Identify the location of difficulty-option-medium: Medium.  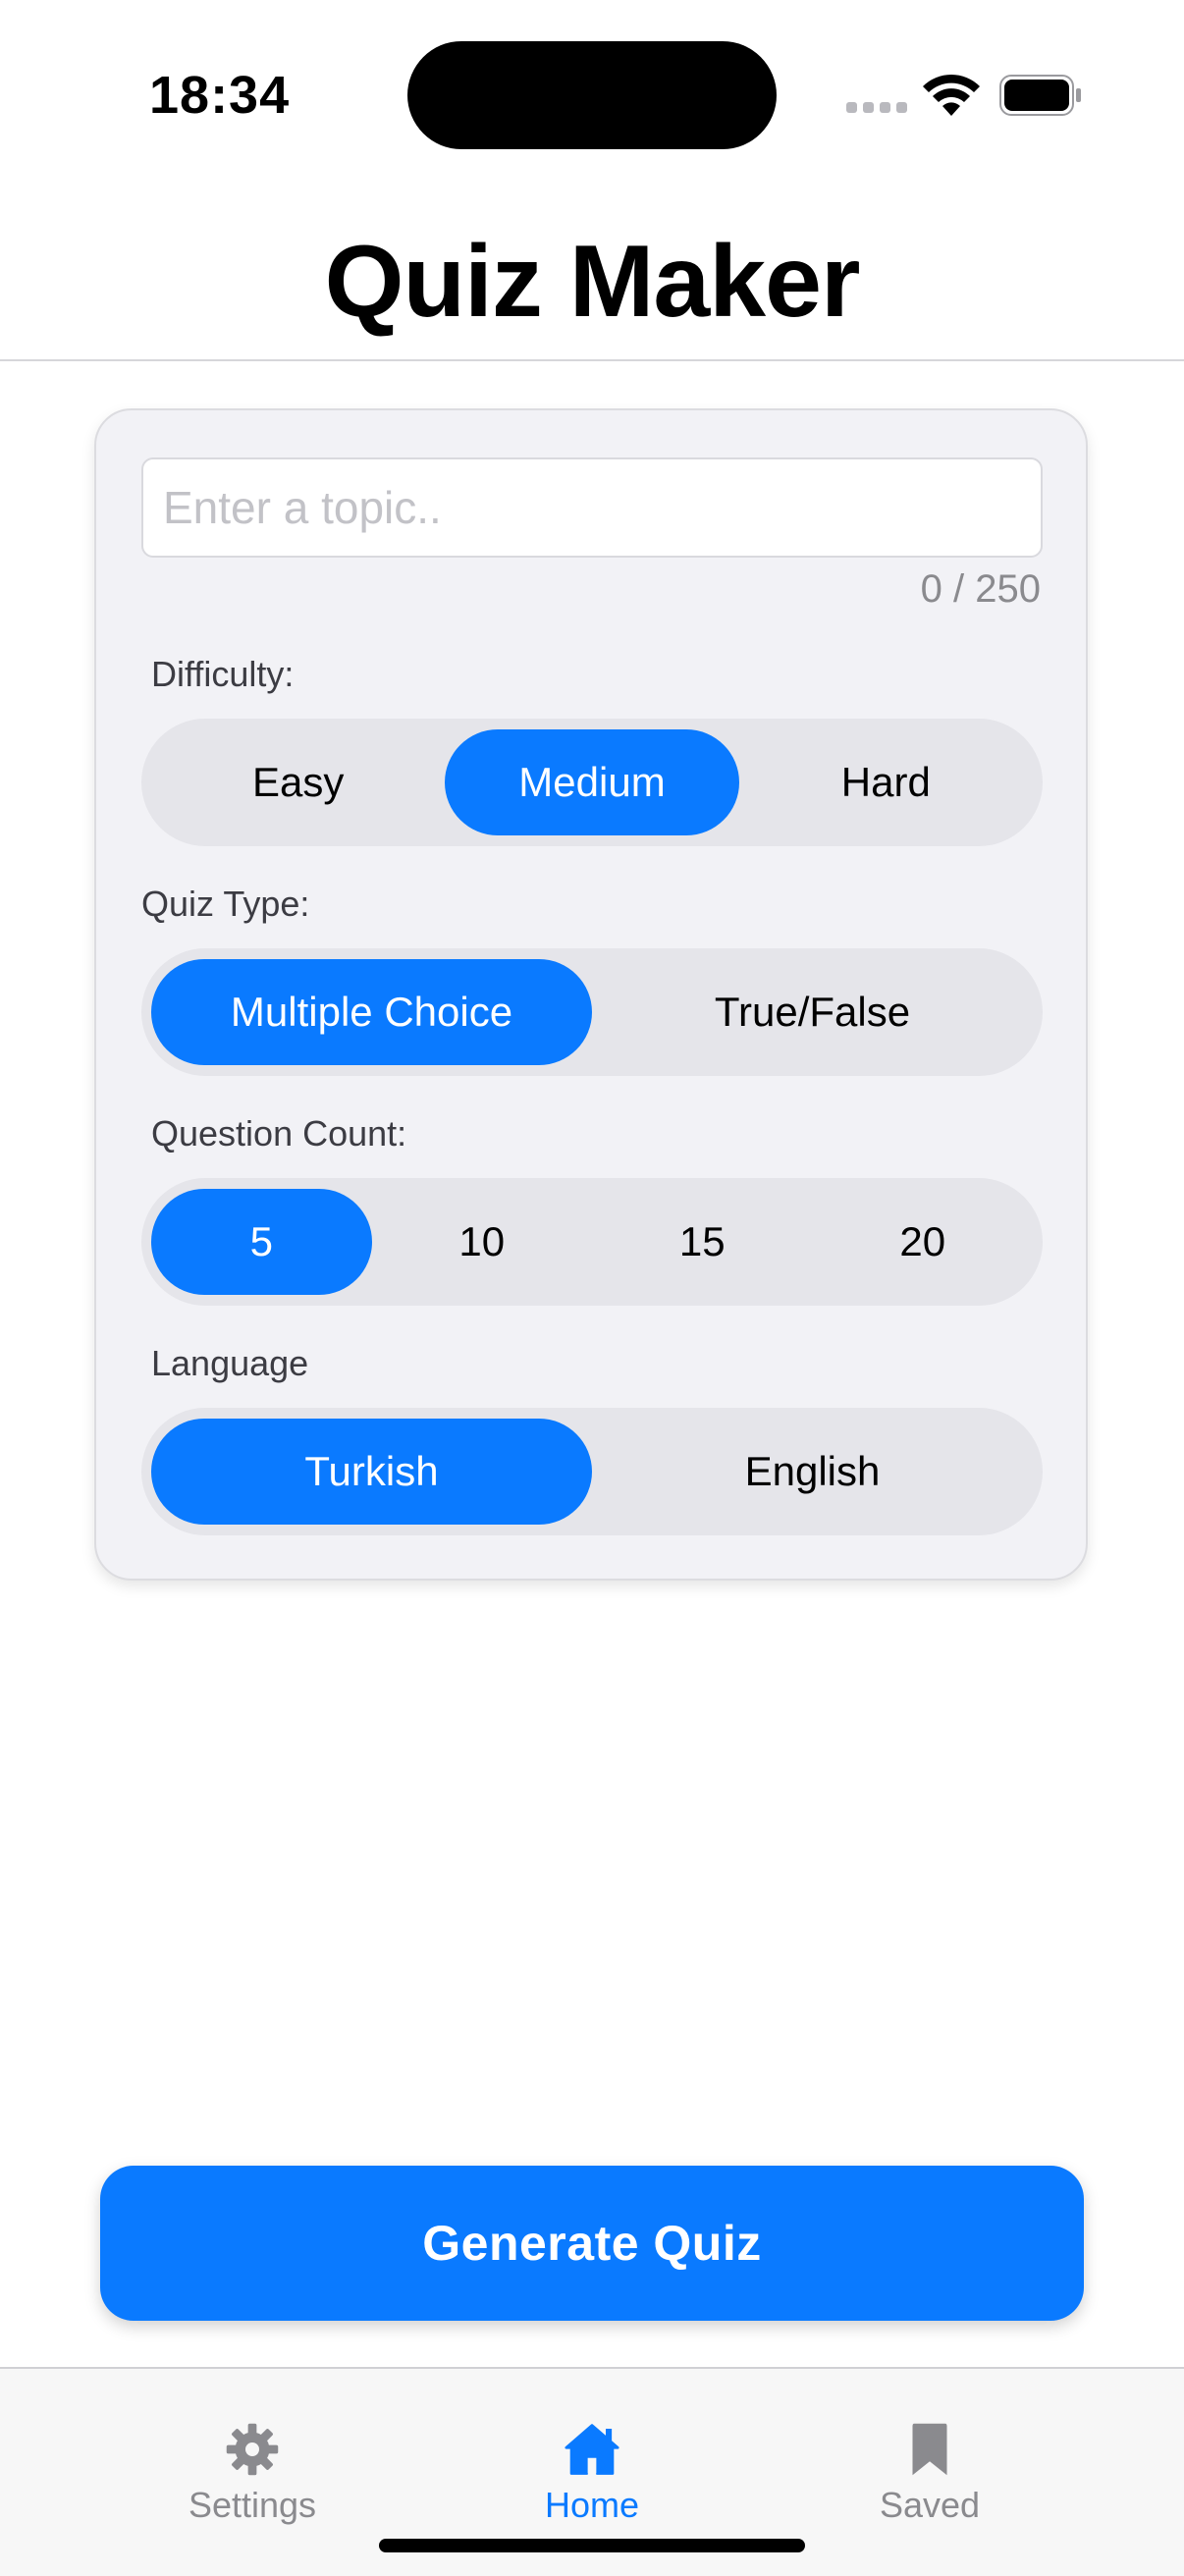
(592, 782).